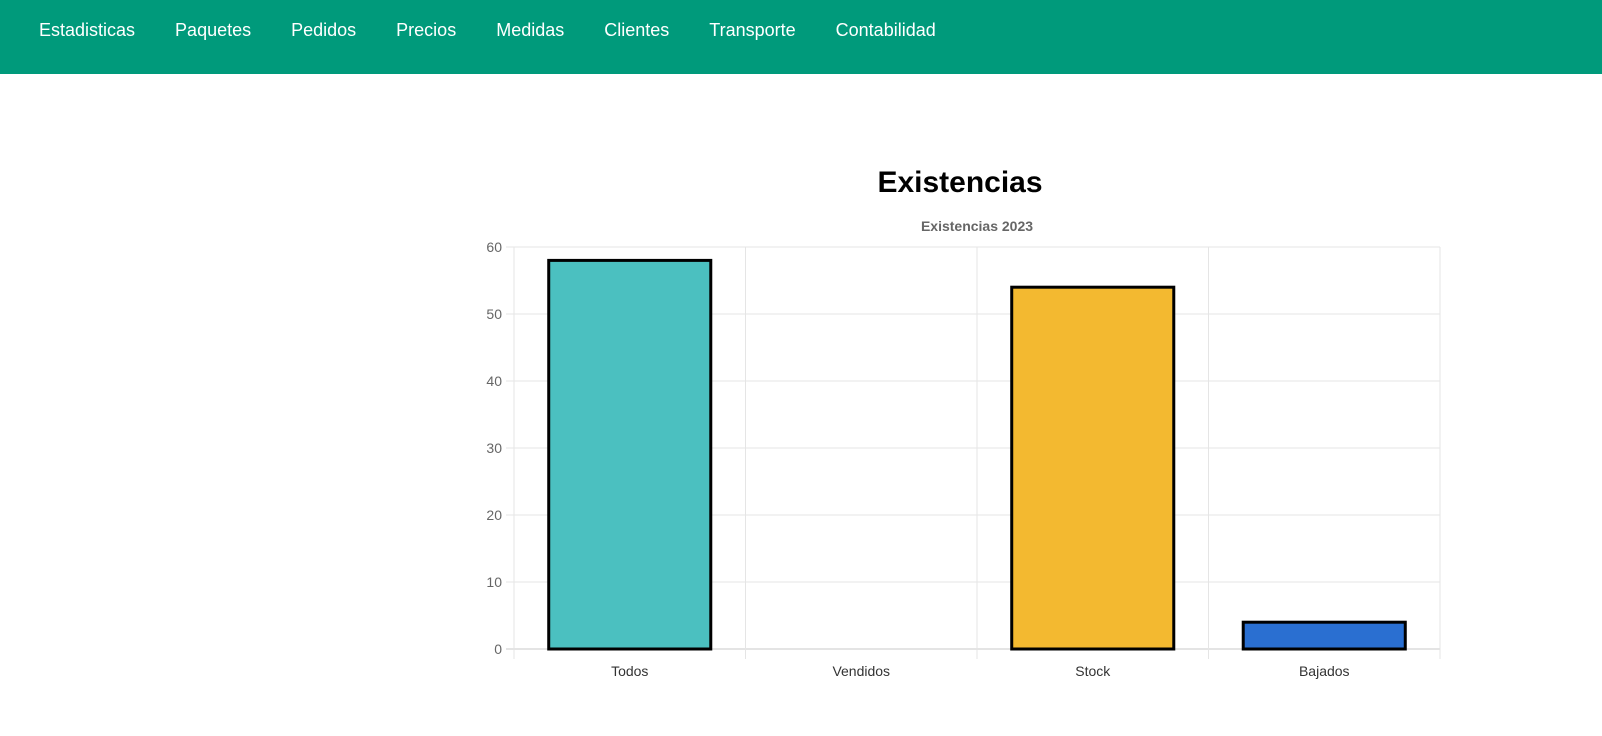 The width and height of the screenshot is (1602, 736). I want to click on y-tick-label: 0, so click(498, 649).